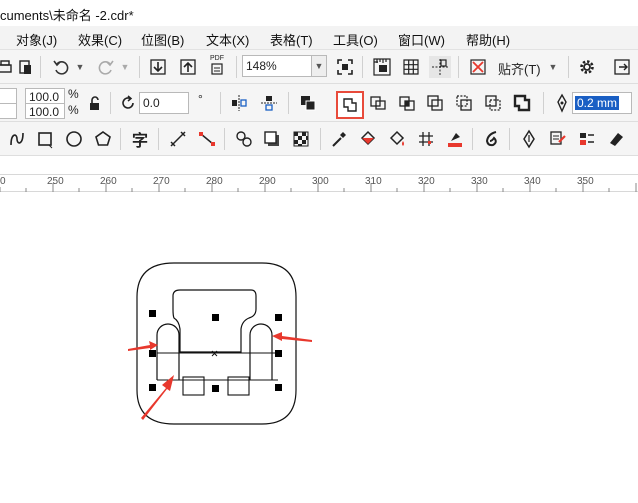 The image size is (638, 503). What do you see at coordinates (269, 103) in the screenshot?
I see `mirror-vertical-icon` at bounding box center [269, 103].